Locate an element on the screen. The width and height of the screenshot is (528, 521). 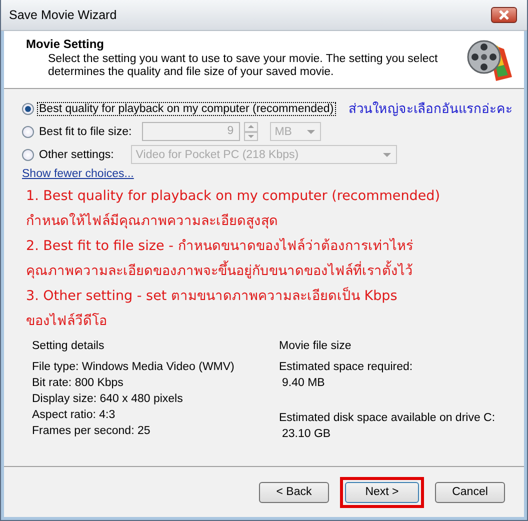
size-value: 23.10 GB is located at coordinates (307, 434).